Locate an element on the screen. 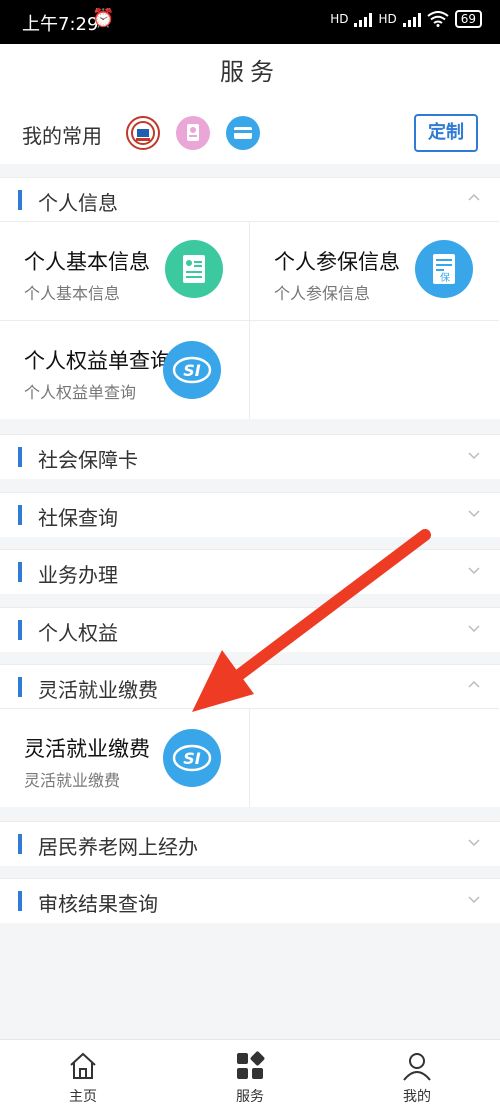 This screenshot has height=1112, width=500. page-title: 服务 is located at coordinates (250, 72).